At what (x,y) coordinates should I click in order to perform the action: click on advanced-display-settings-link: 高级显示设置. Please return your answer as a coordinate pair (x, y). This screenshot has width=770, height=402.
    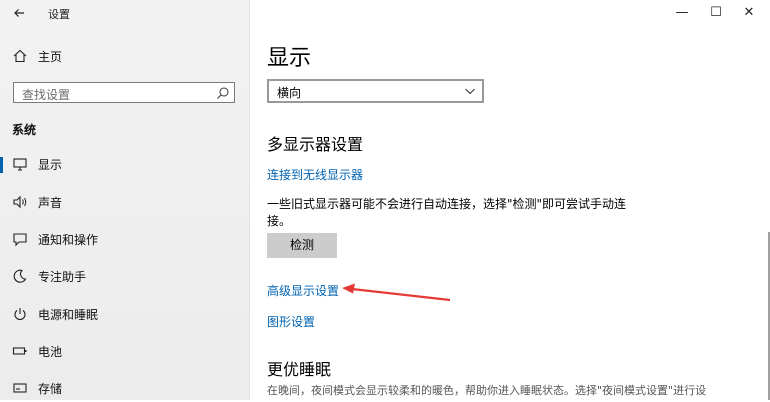
    Looking at the image, I should click on (303, 290).